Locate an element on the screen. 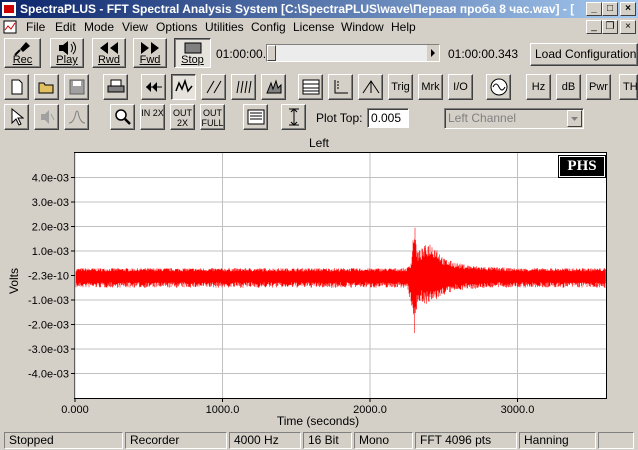 The image size is (638, 450). printer-icon is located at coordinates (115, 86).